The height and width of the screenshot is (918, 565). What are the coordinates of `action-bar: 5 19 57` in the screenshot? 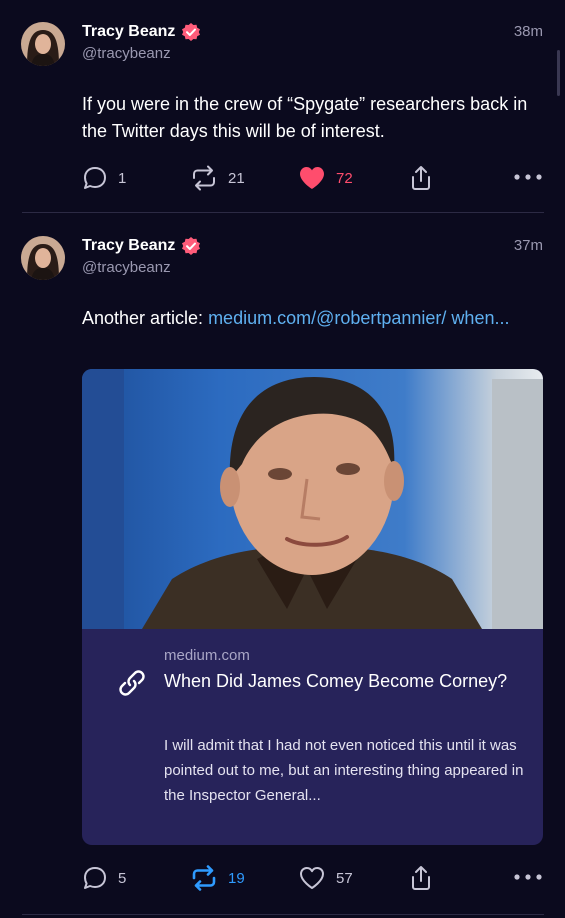 It's located at (282, 880).